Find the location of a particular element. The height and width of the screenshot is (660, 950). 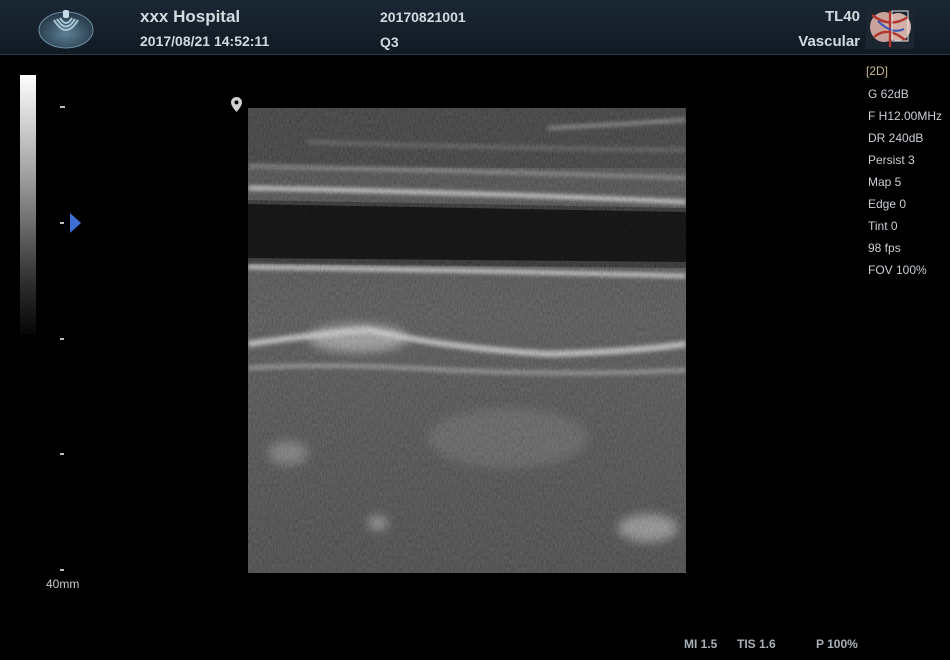

ultrasound-logo-icon is located at coordinates (66, 29).